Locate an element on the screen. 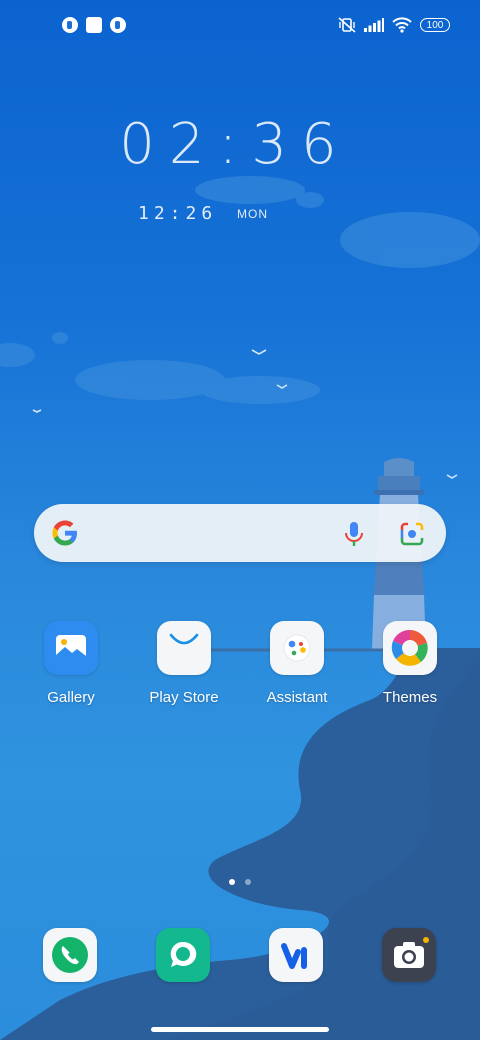  gallery-icon is located at coordinates (71, 648).